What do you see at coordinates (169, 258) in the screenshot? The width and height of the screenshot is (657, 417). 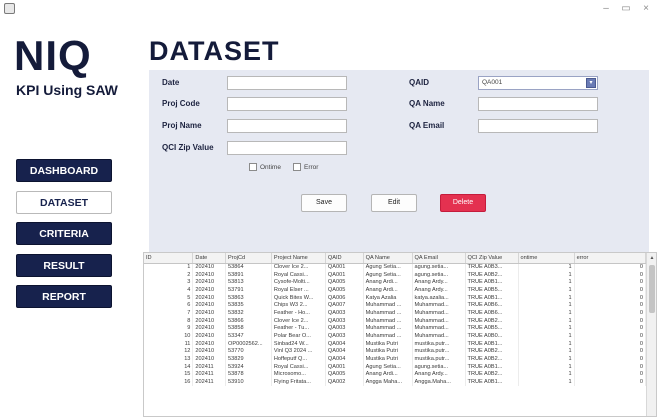 I see `column-header: ID` at bounding box center [169, 258].